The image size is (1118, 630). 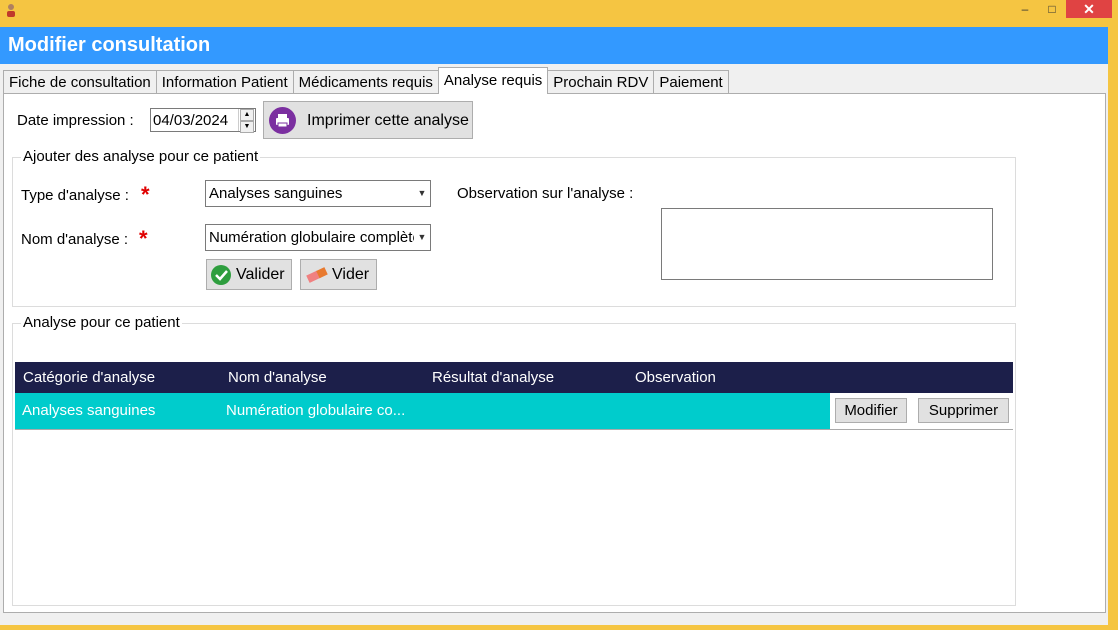 I want to click on tab-medicaments-requis: Médicaments requis, so click(x=365, y=82).